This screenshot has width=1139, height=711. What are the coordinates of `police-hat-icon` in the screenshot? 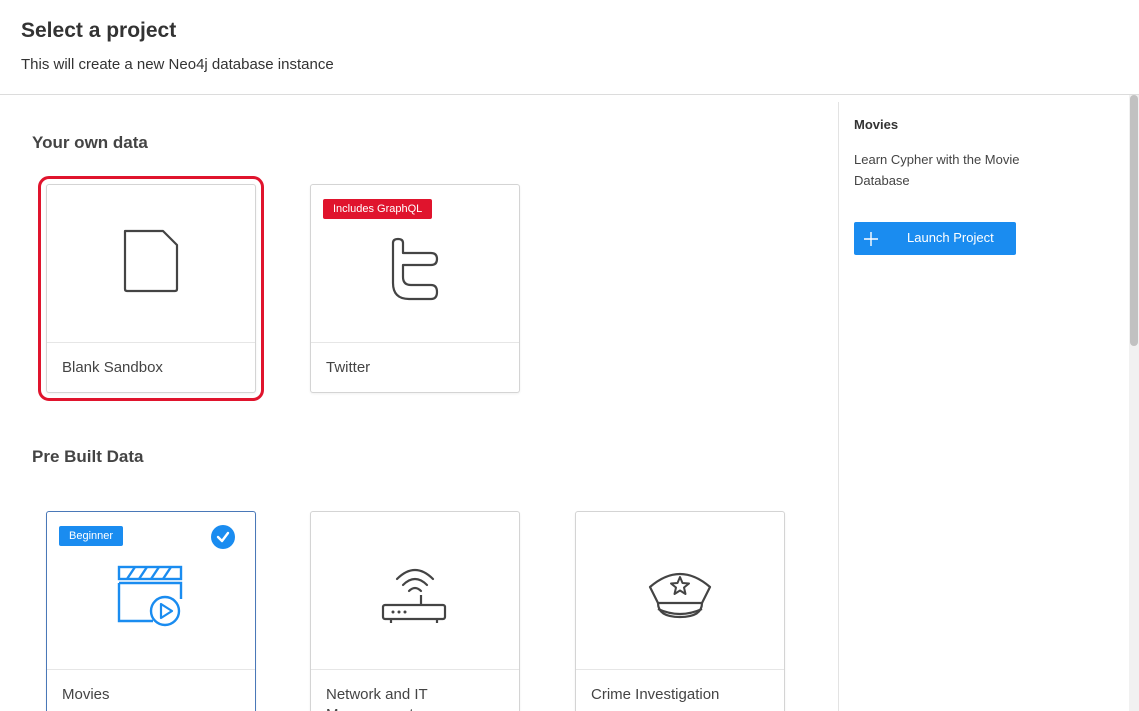 It's located at (680, 597).